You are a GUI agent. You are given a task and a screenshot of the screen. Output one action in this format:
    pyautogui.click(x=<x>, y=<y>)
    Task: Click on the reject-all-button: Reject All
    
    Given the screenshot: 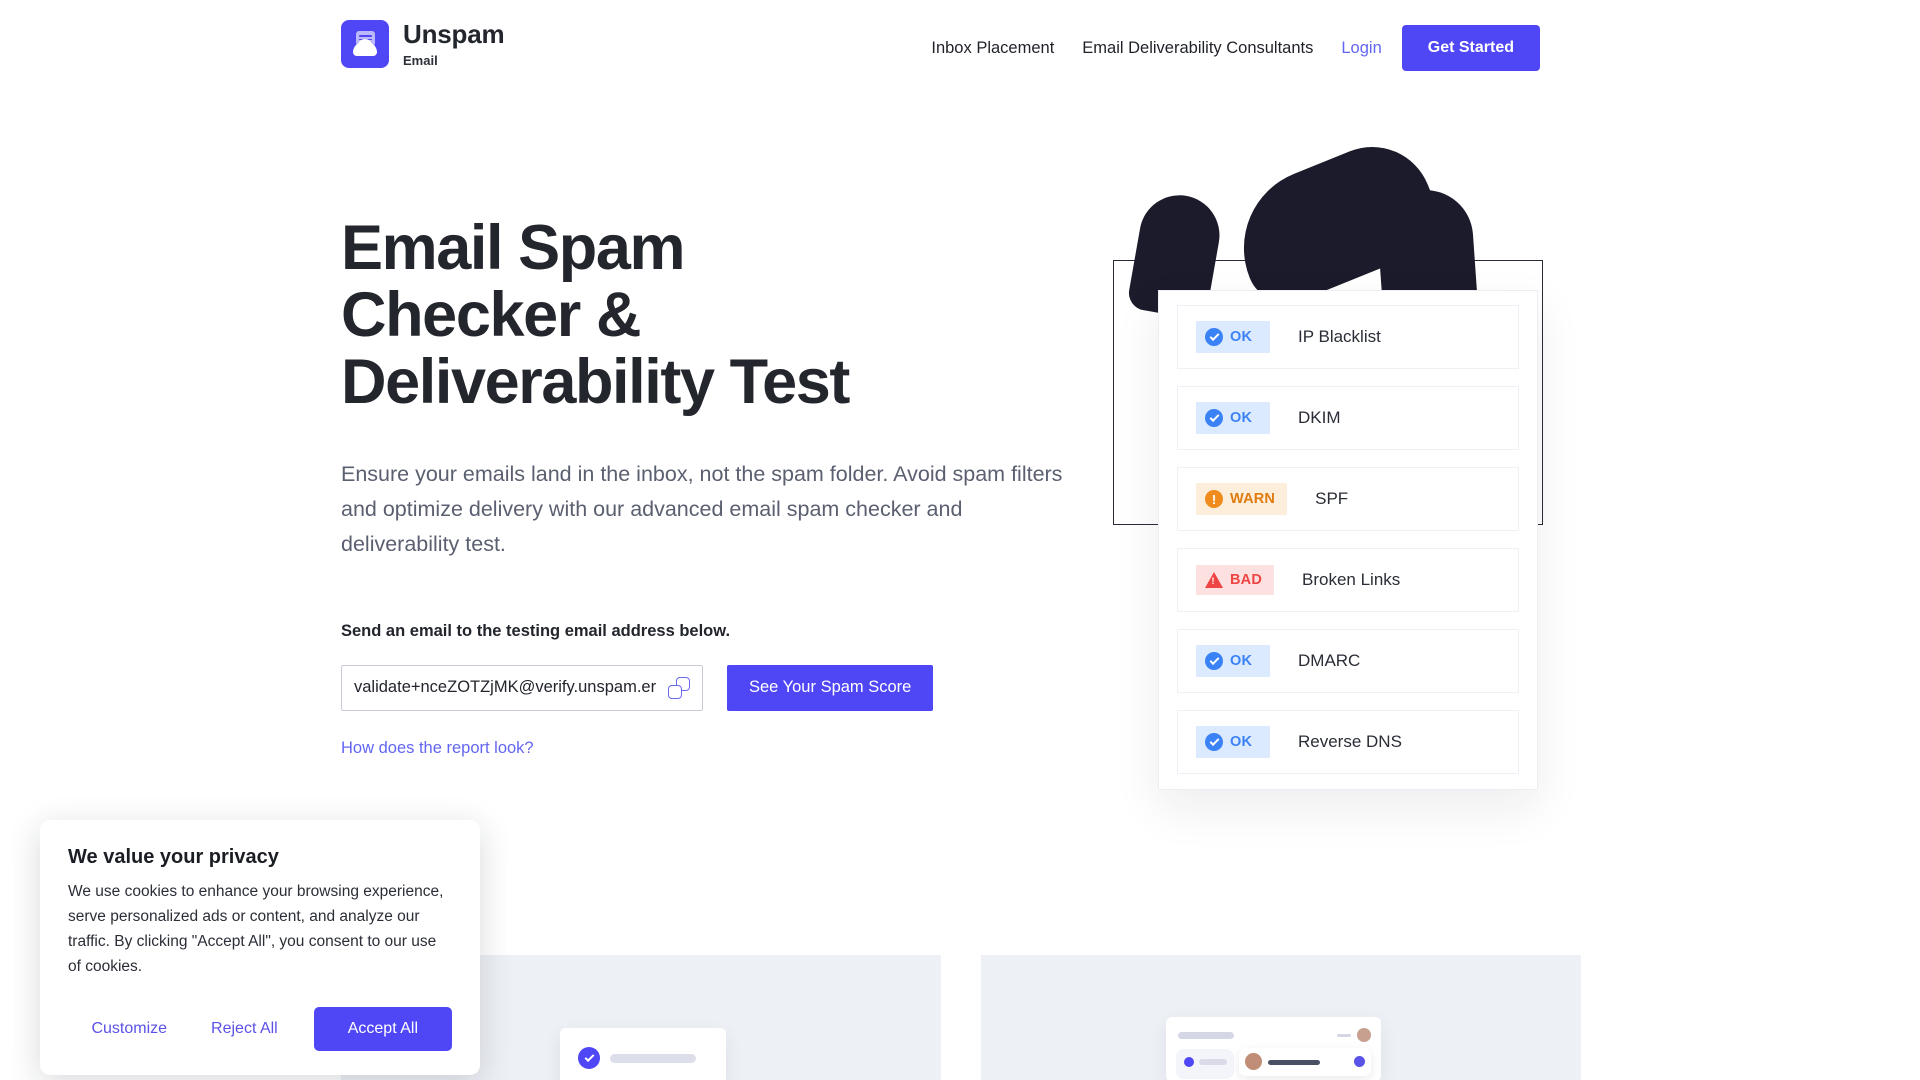 What is the action you would take?
    pyautogui.click(x=244, y=1029)
    